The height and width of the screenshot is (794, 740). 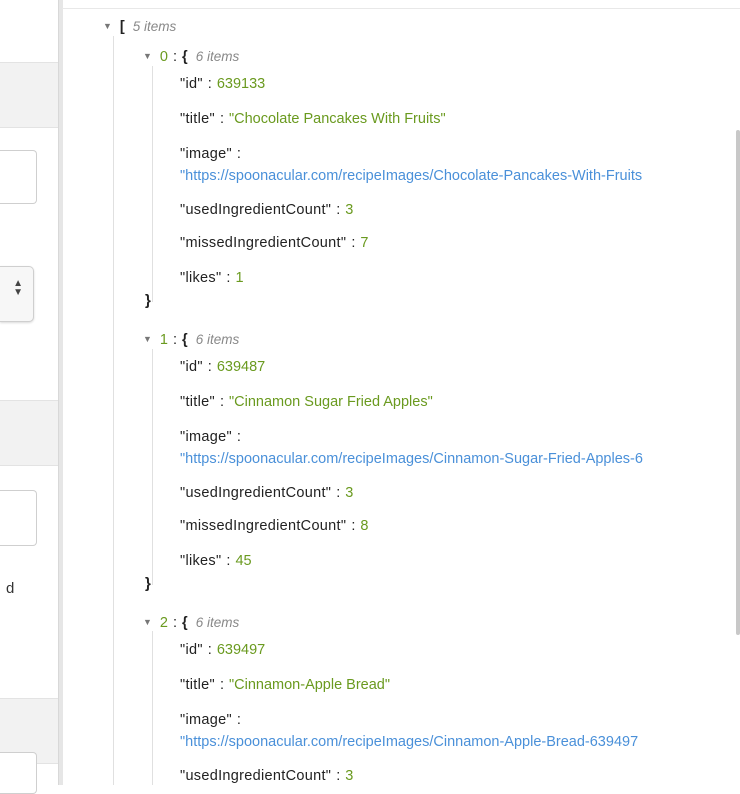 What do you see at coordinates (310, 685) in the screenshot?
I see `field-value: "Cinnamon-Apple Bread"` at bounding box center [310, 685].